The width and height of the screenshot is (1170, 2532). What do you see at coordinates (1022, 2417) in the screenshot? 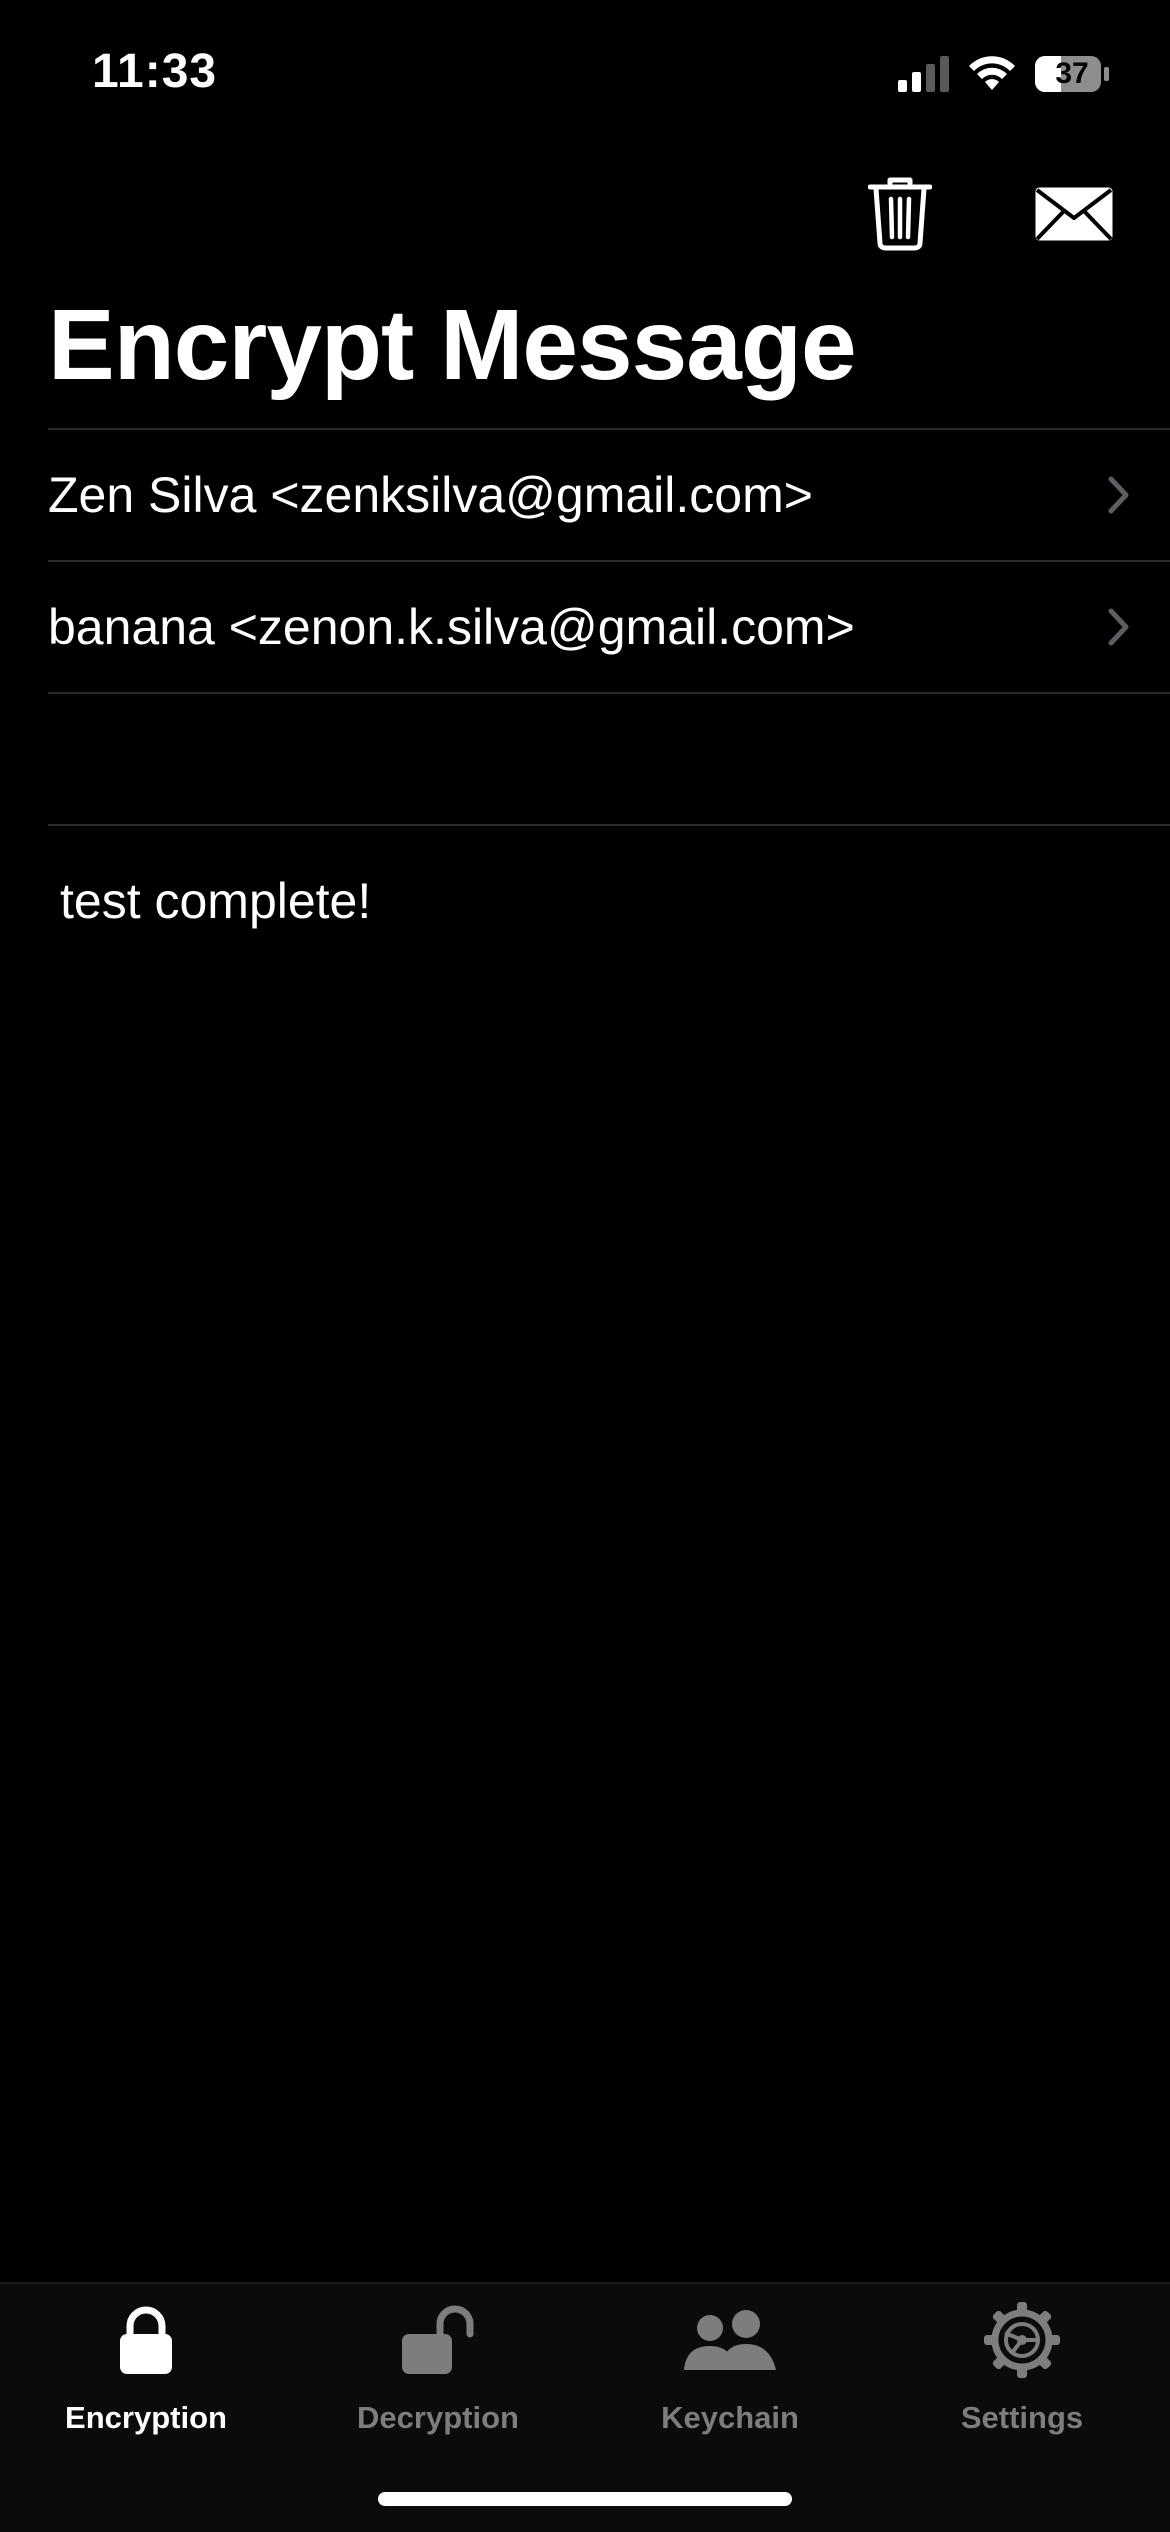
I see `tab-label: Settings` at bounding box center [1022, 2417].